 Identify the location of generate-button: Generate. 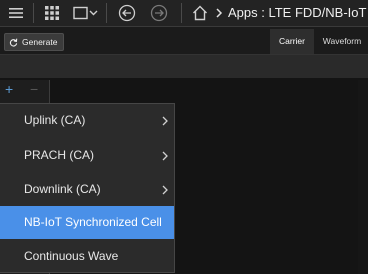
(34, 42).